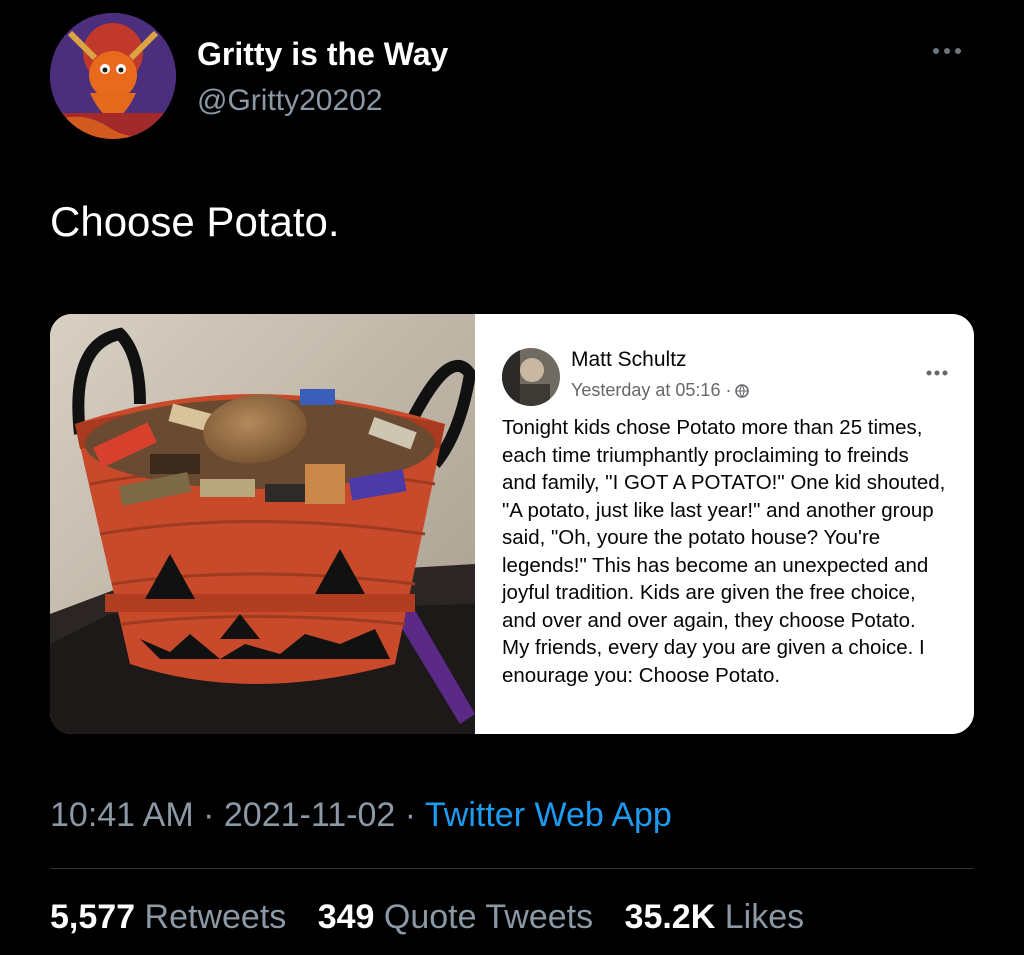 Image resolution: width=1024 pixels, height=955 pixels. I want to click on quote-tweets-label: Quote Tweets, so click(488, 917).